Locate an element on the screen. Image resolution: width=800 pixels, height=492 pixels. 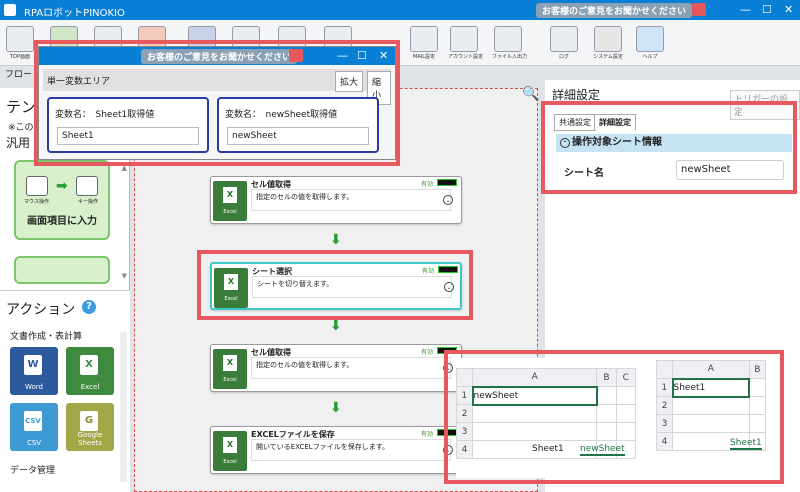
category-data: データ管理 is located at coordinates (33, 471).